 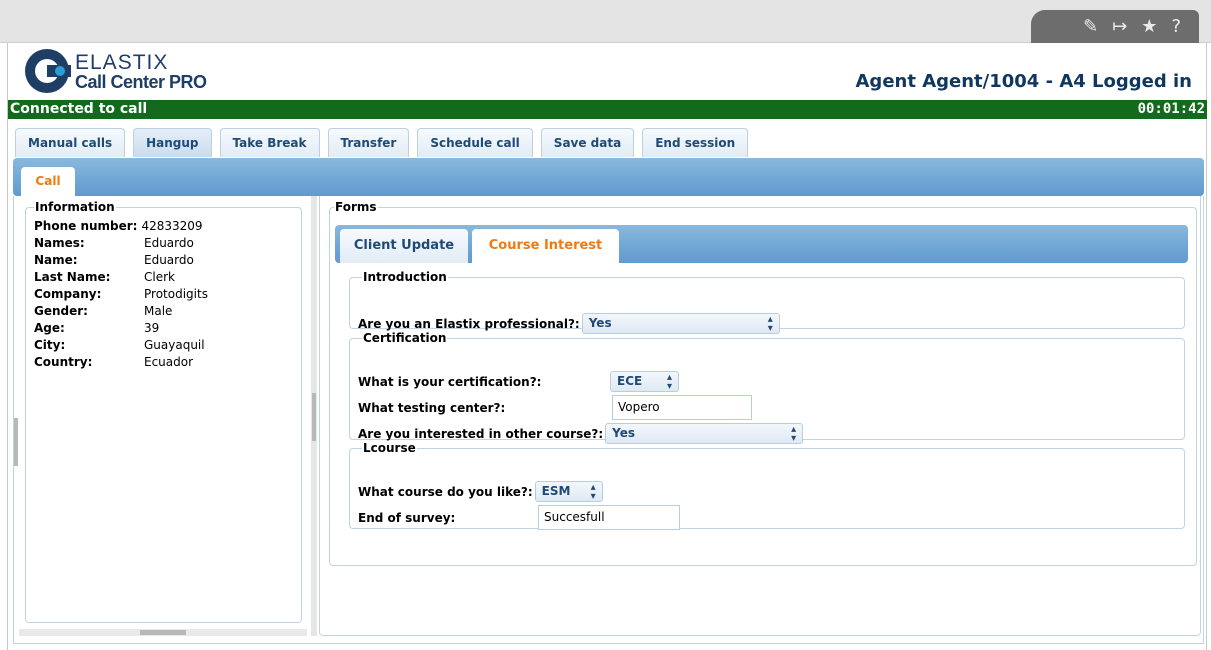 What do you see at coordinates (605, 21) in the screenshot?
I see `browser-top-strip: ✎ ↦ ★ ?` at bounding box center [605, 21].